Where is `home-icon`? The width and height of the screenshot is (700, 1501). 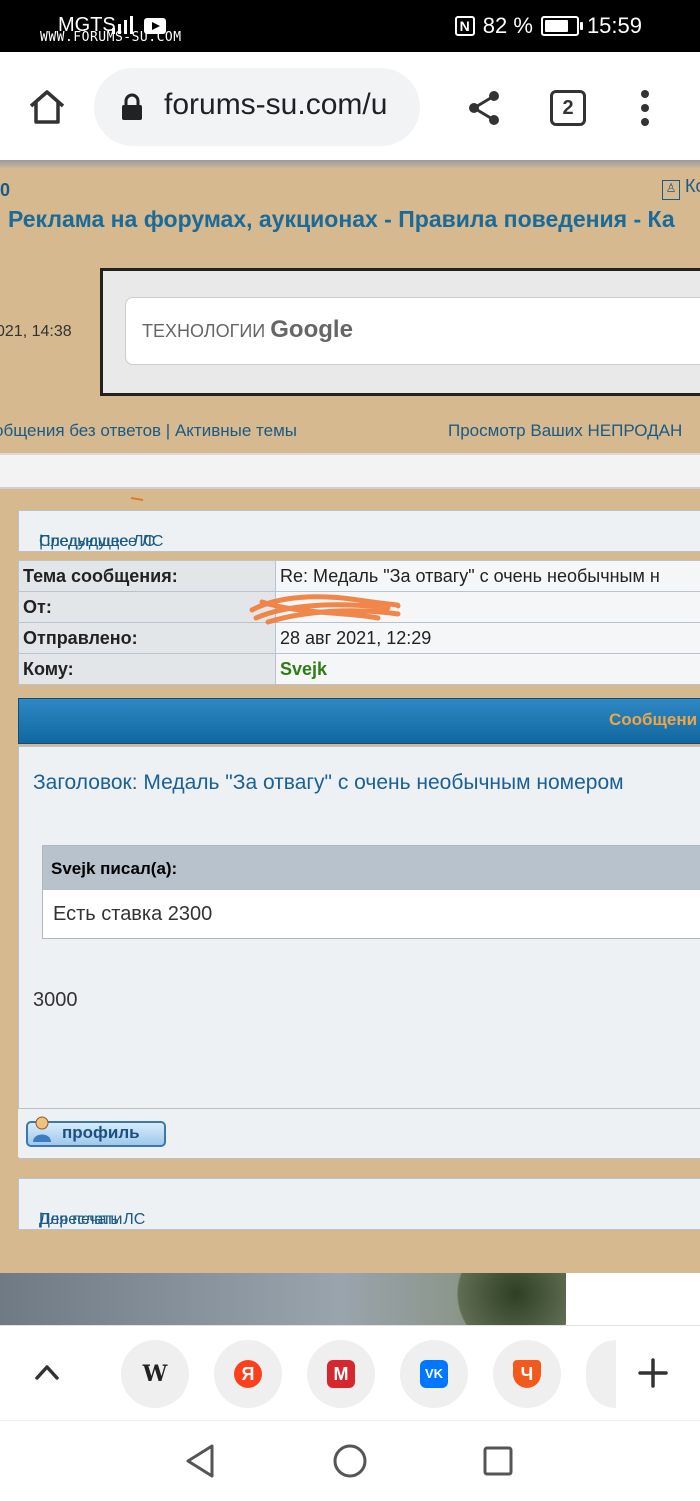
home-icon is located at coordinates (47, 107).